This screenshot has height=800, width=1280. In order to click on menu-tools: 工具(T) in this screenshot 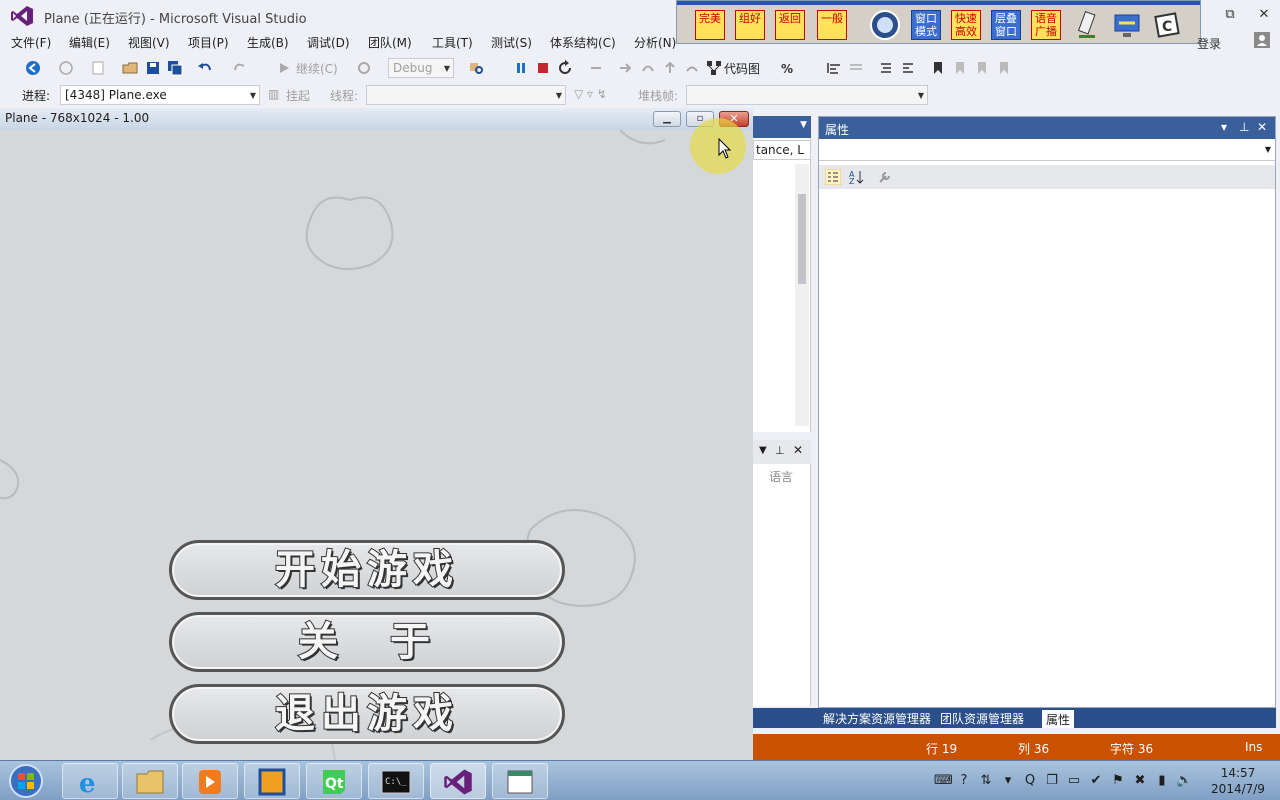, I will do `click(452, 42)`.